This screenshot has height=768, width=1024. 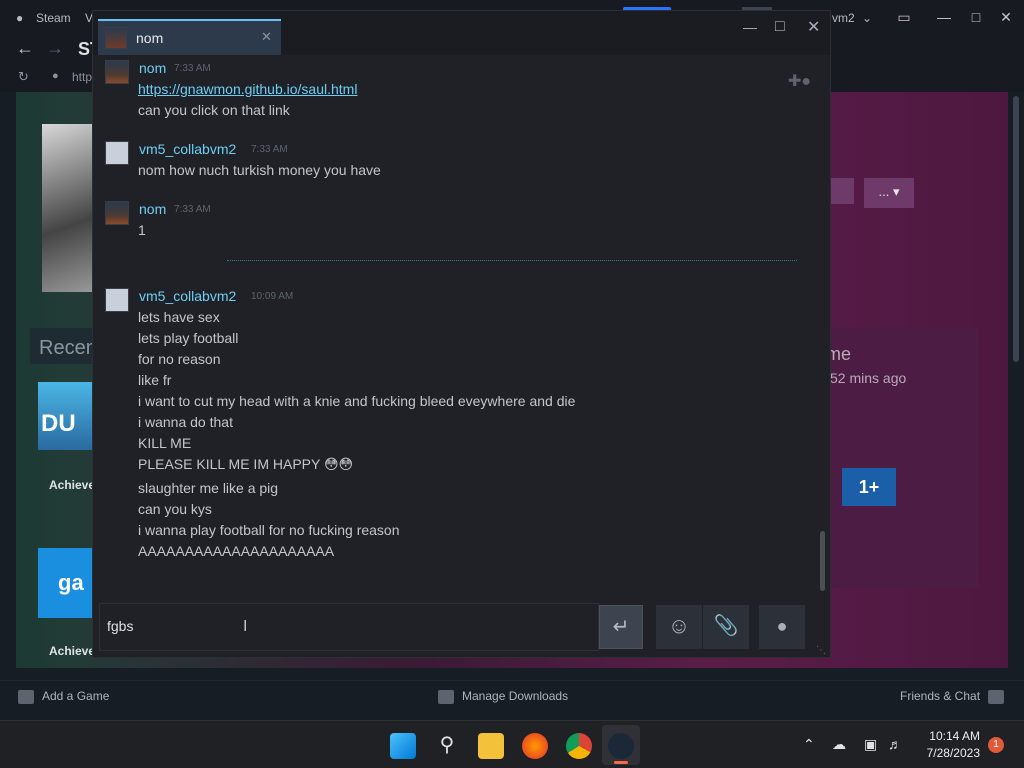 I want to click on game-cover-image, so click(x=68, y=208).